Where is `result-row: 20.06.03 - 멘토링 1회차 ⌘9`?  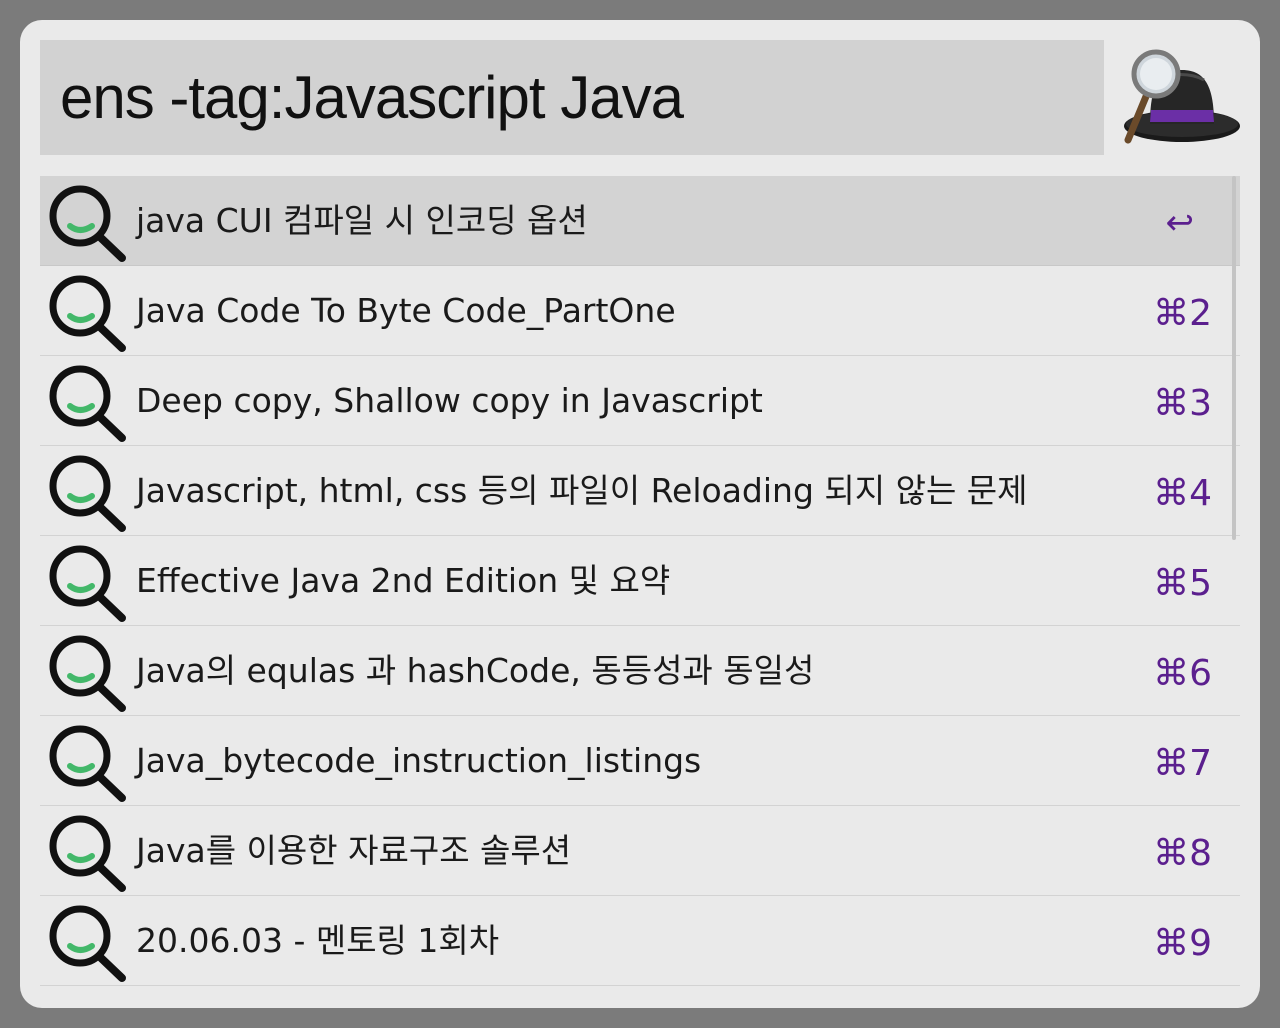 result-row: 20.06.03 - 멘토링 1회차 ⌘9 is located at coordinates (640, 941).